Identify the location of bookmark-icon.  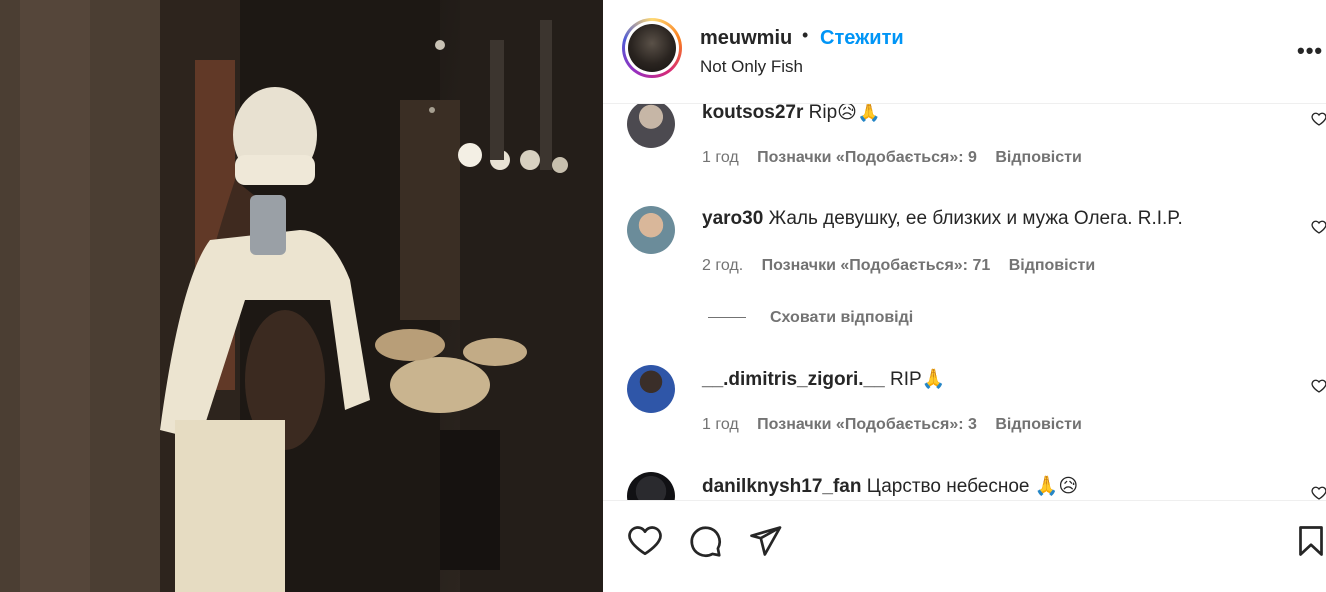
(1309, 541).